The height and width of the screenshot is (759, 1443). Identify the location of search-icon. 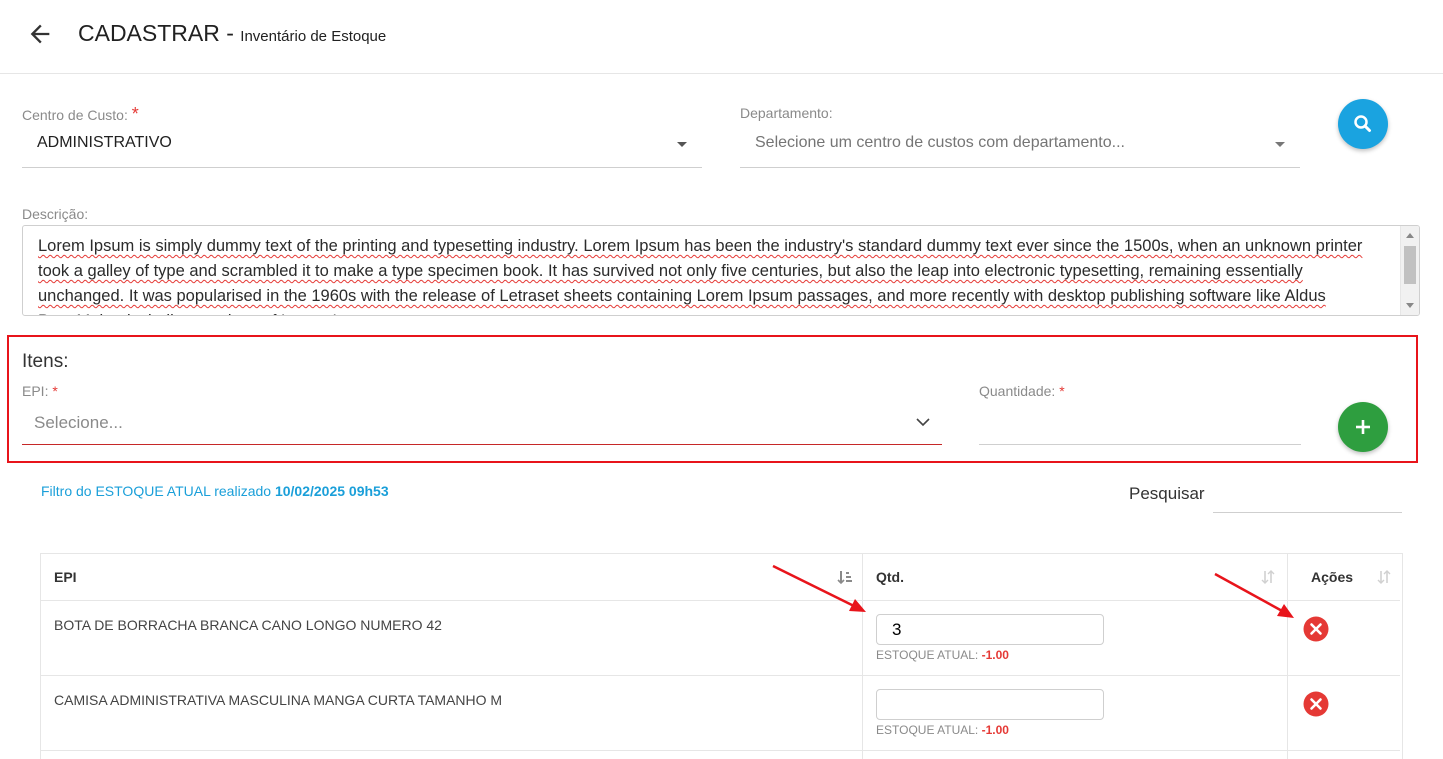
(1362, 123).